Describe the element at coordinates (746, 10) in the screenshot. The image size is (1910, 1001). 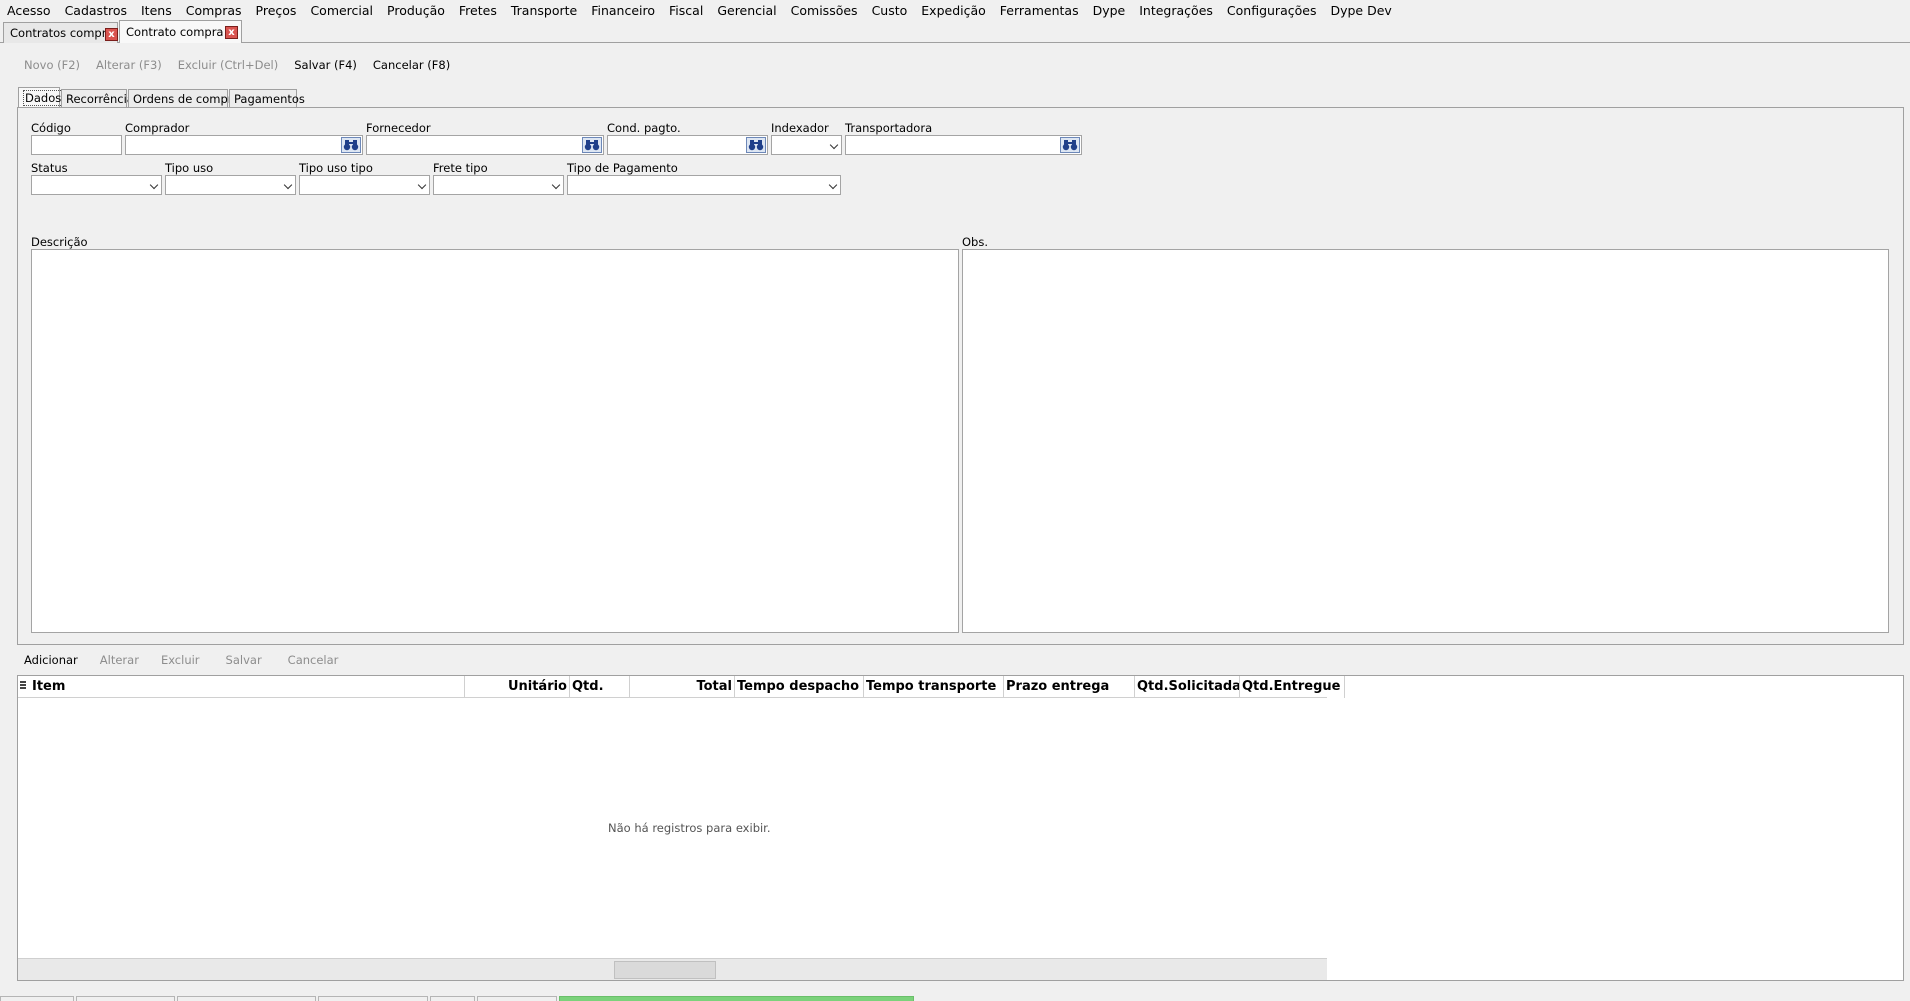
I see `menu-gerencial: Gerencial` at that location.